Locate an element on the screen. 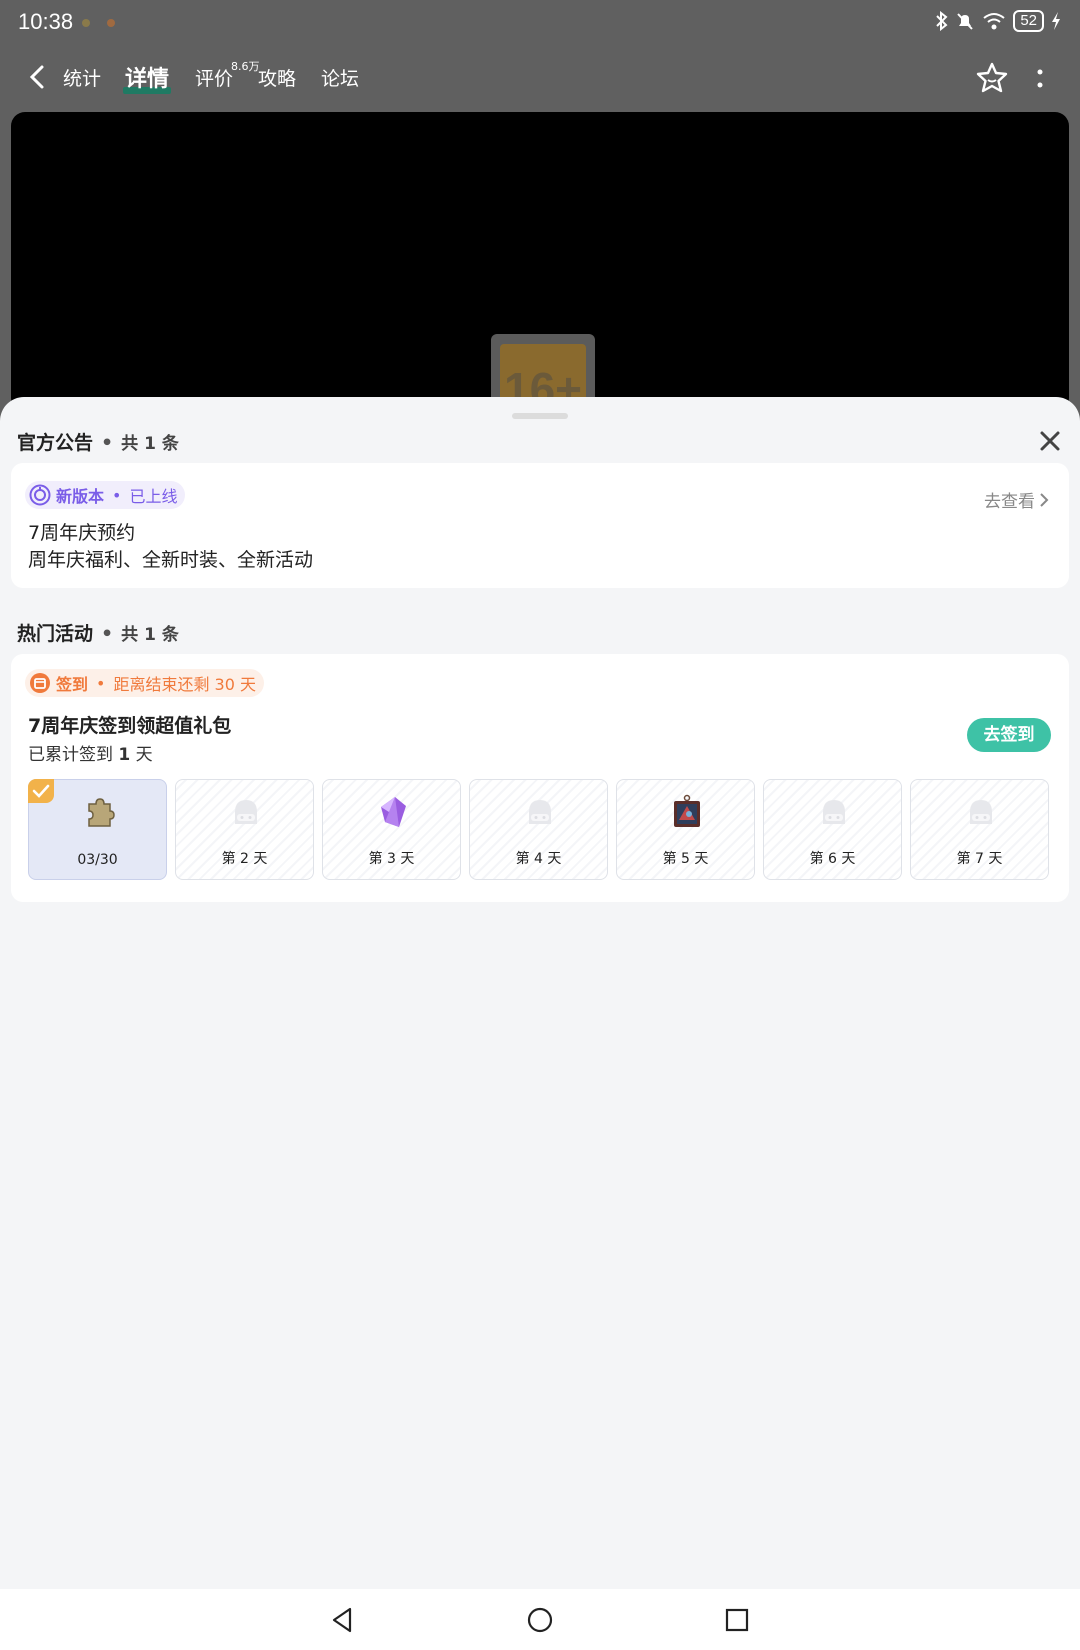 This screenshot has width=1080, height=1650. checked-badge is located at coordinates (41, 791).